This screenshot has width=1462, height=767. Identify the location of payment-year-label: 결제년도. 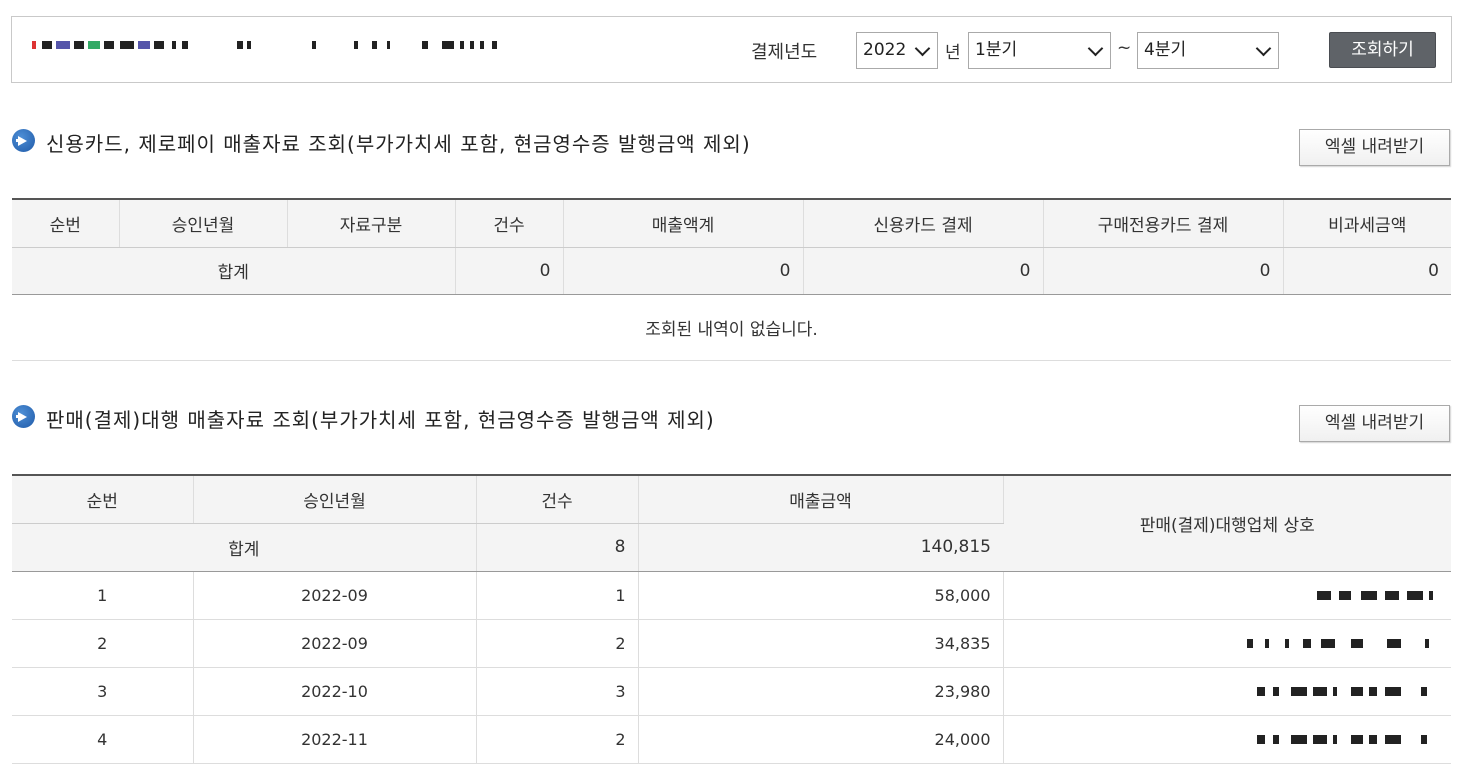
(784, 52).